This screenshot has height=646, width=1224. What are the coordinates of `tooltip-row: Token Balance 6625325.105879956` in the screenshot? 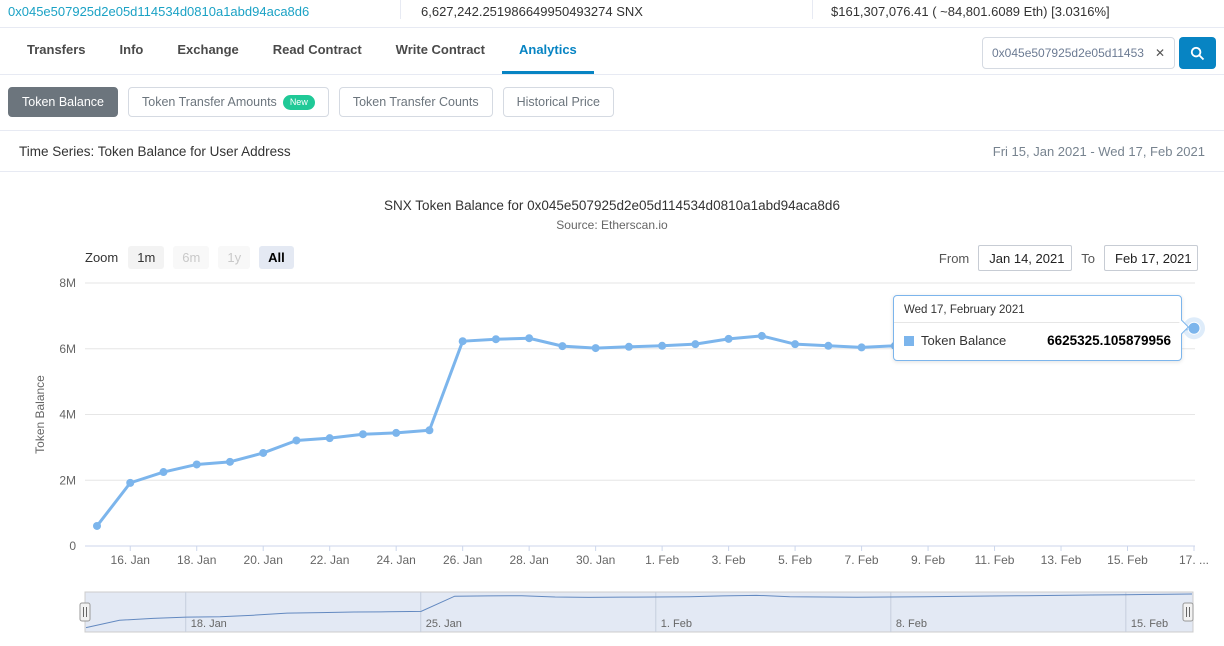 It's located at (1037, 341).